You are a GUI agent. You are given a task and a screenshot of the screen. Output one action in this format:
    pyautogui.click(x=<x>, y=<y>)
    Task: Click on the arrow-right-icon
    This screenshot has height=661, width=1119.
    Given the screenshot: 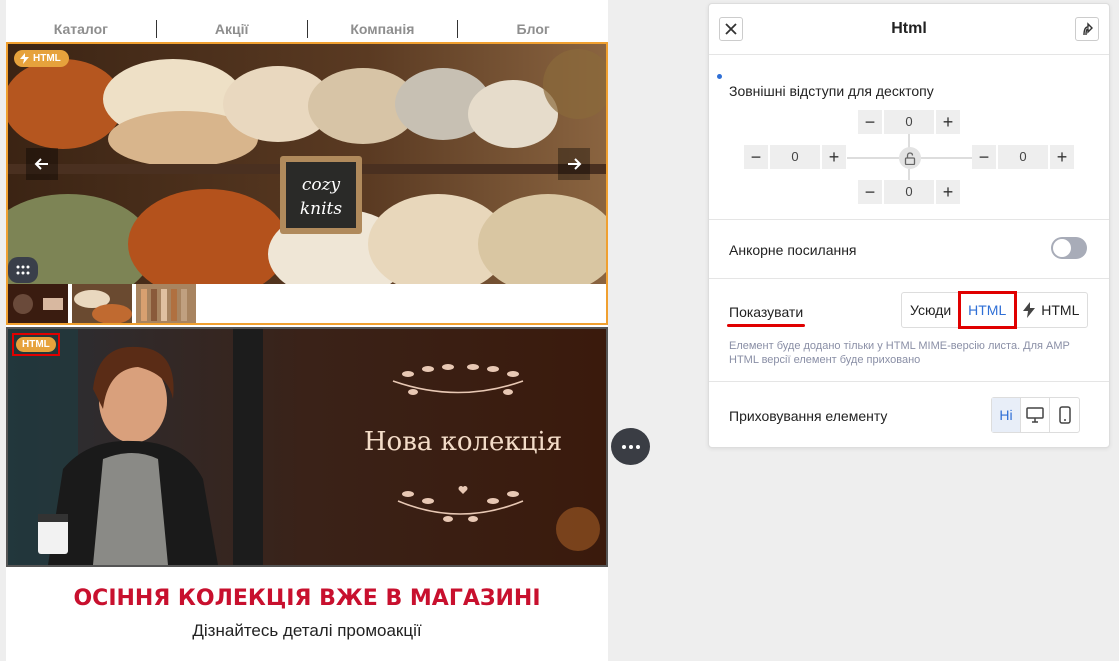 What is the action you would take?
    pyautogui.click(x=575, y=164)
    